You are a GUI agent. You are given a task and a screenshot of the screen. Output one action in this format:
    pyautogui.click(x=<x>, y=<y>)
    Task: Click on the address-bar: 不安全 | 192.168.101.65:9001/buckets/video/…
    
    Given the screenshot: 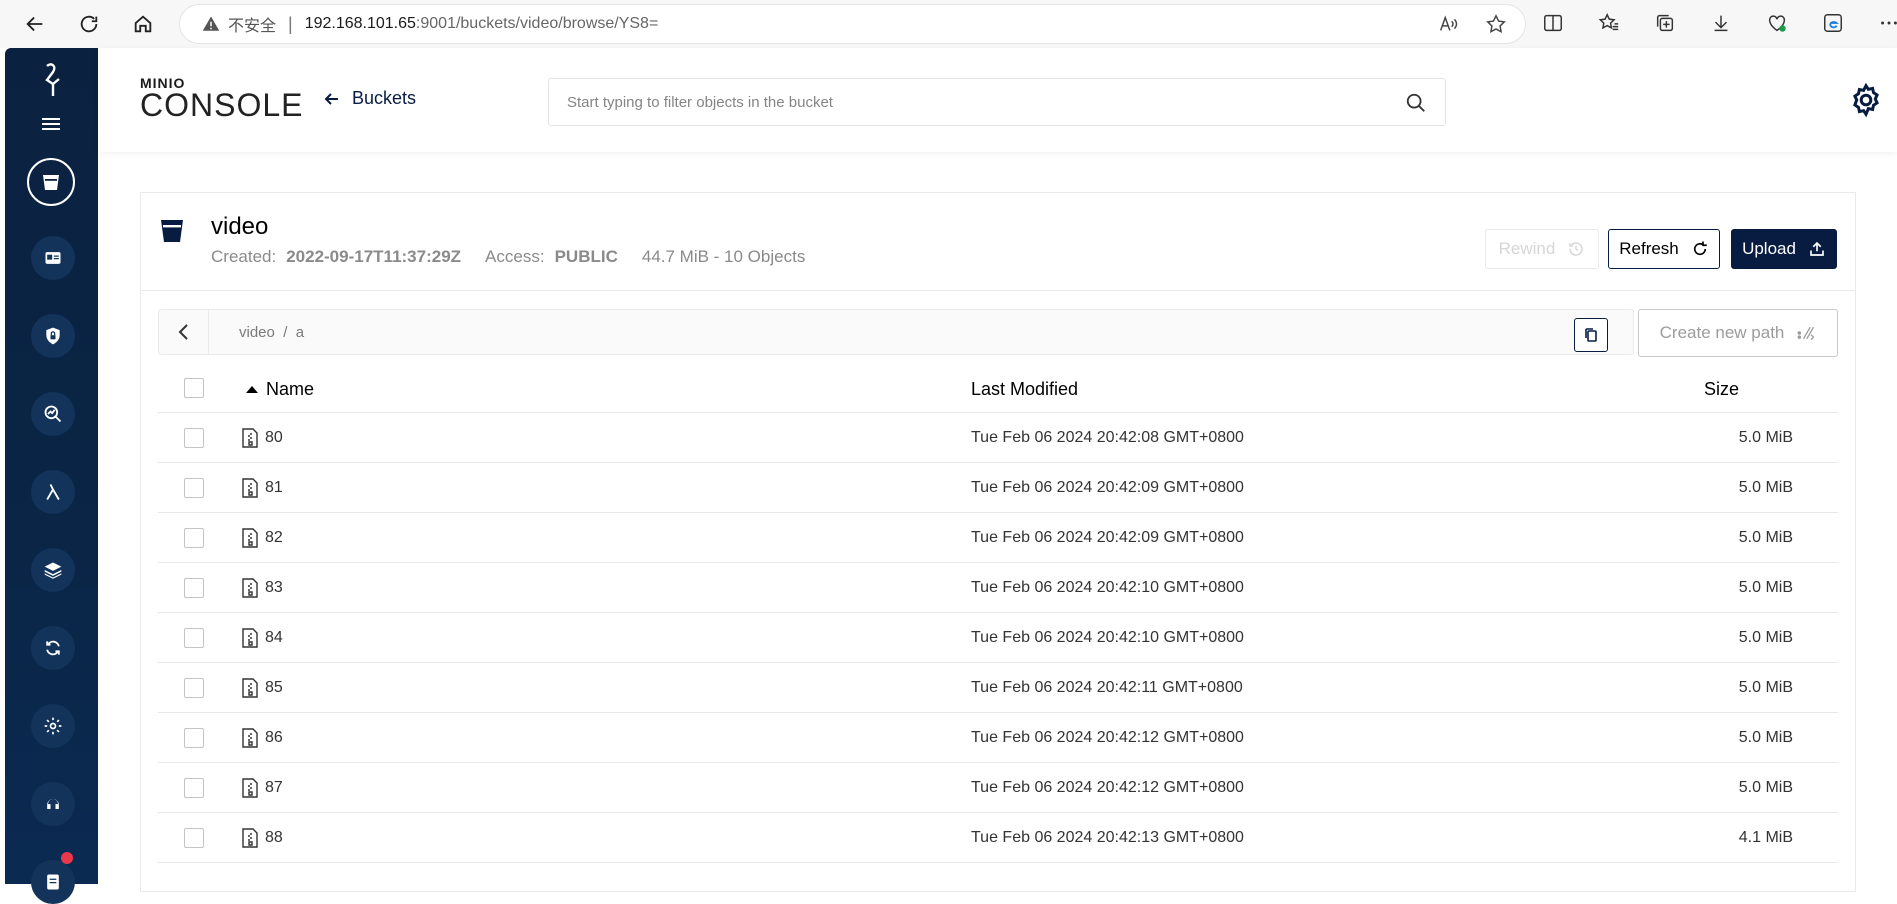 What is the action you would take?
    pyautogui.click(x=852, y=24)
    